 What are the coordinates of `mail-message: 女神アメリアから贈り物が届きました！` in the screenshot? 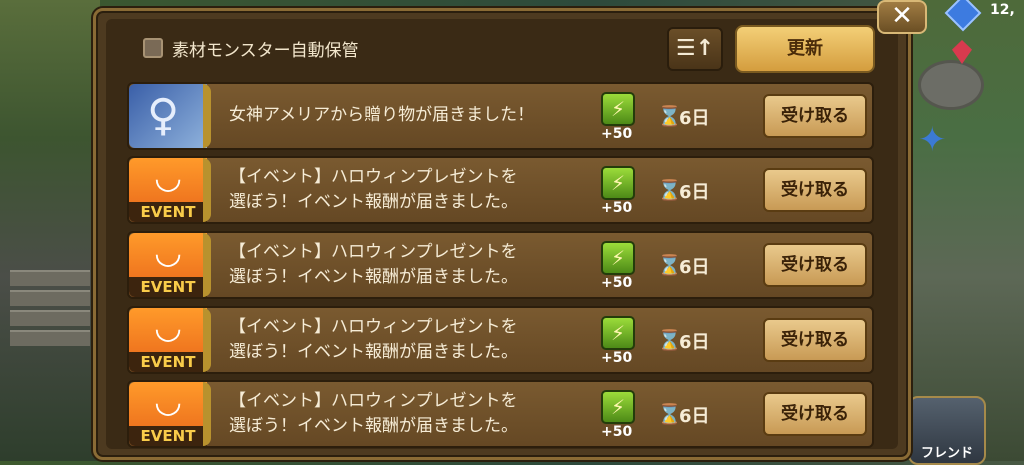 It's located at (382, 115).